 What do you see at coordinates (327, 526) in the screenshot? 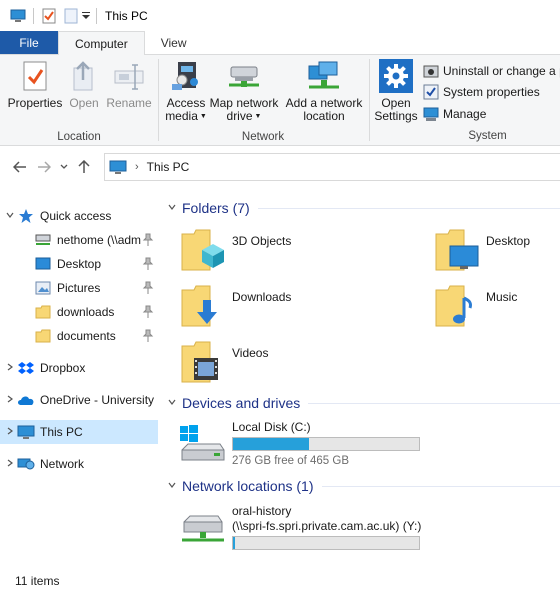
I see `network-location-name-2: (\\spri-fs.spri.private.cam.ac.uk) (Y:)` at bounding box center [327, 526].